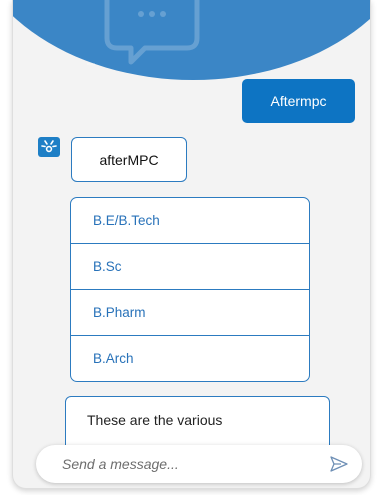 This screenshot has width=379, height=495. What do you see at coordinates (129, 159) in the screenshot?
I see `bot-message: afterMPC` at bounding box center [129, 159].